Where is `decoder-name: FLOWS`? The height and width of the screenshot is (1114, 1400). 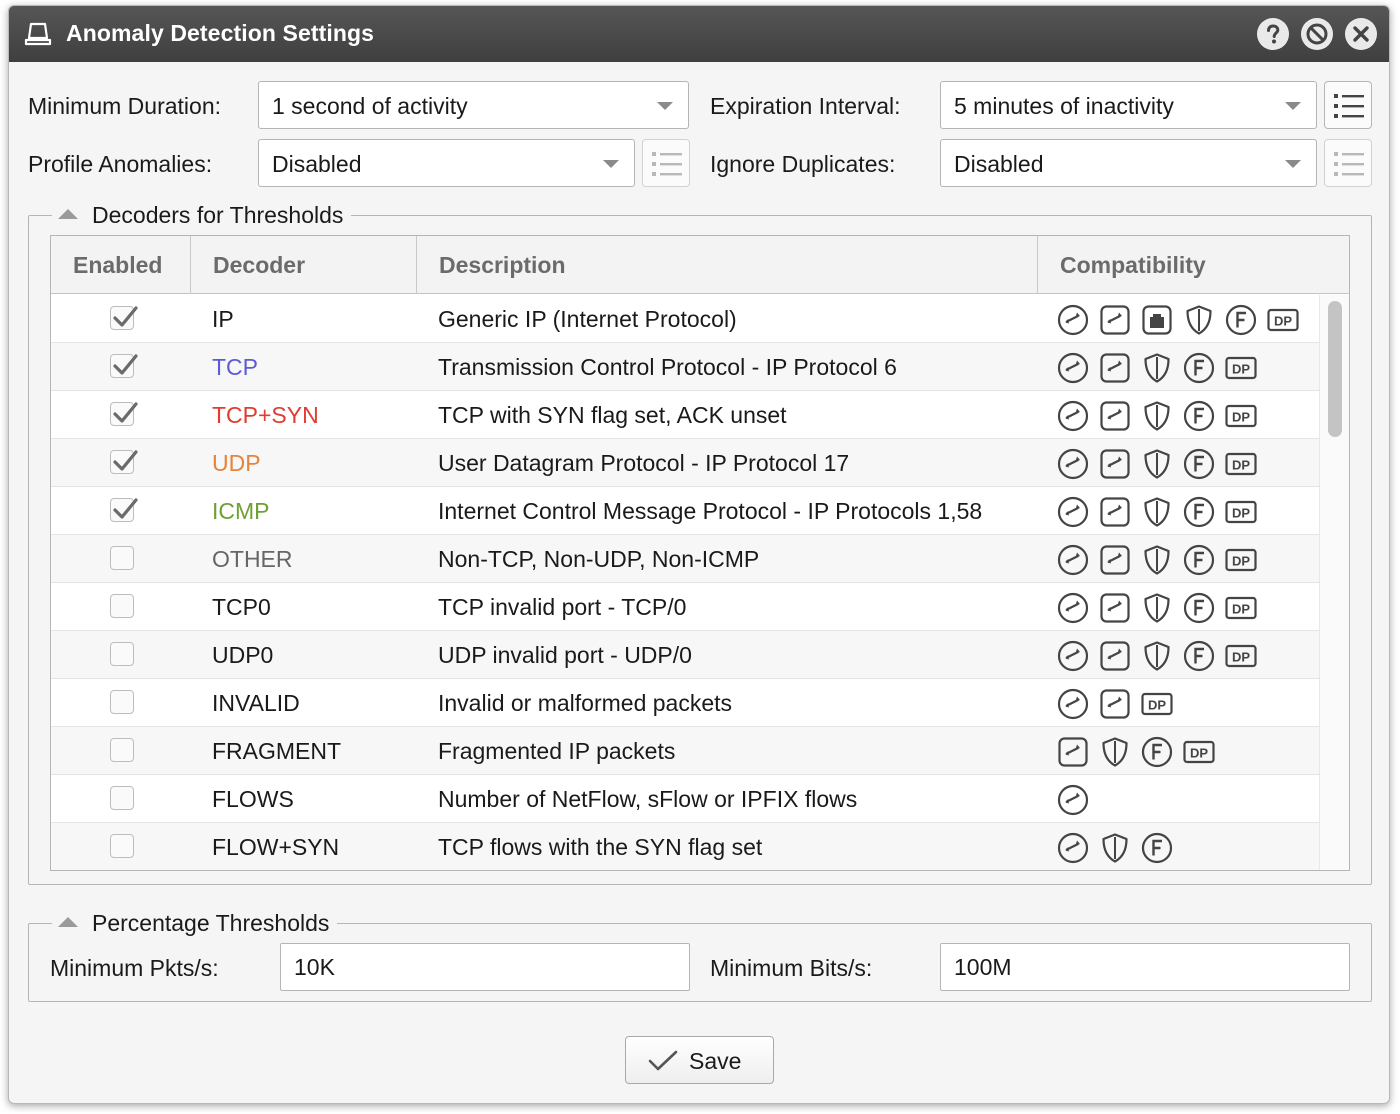 decoder-name: FLOWS is located at coordinates (253, 799).